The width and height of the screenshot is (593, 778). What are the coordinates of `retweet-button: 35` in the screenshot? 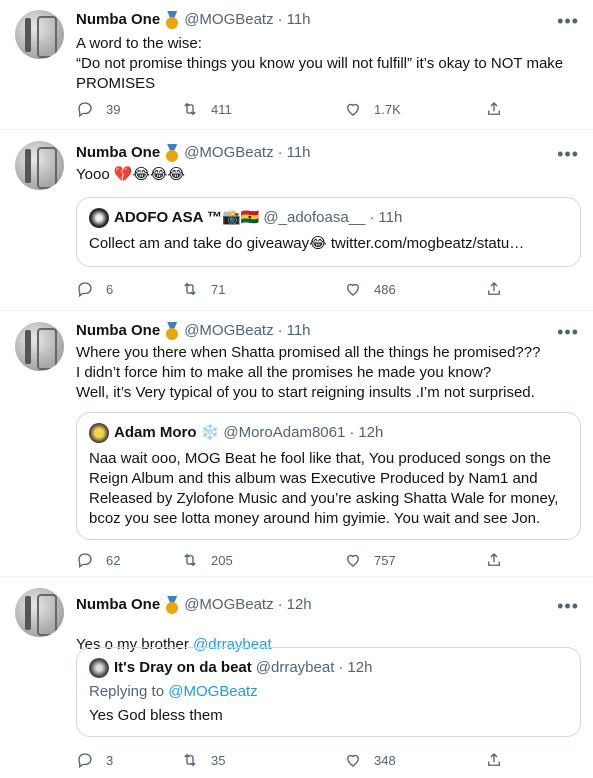 It's located at (203, 760).